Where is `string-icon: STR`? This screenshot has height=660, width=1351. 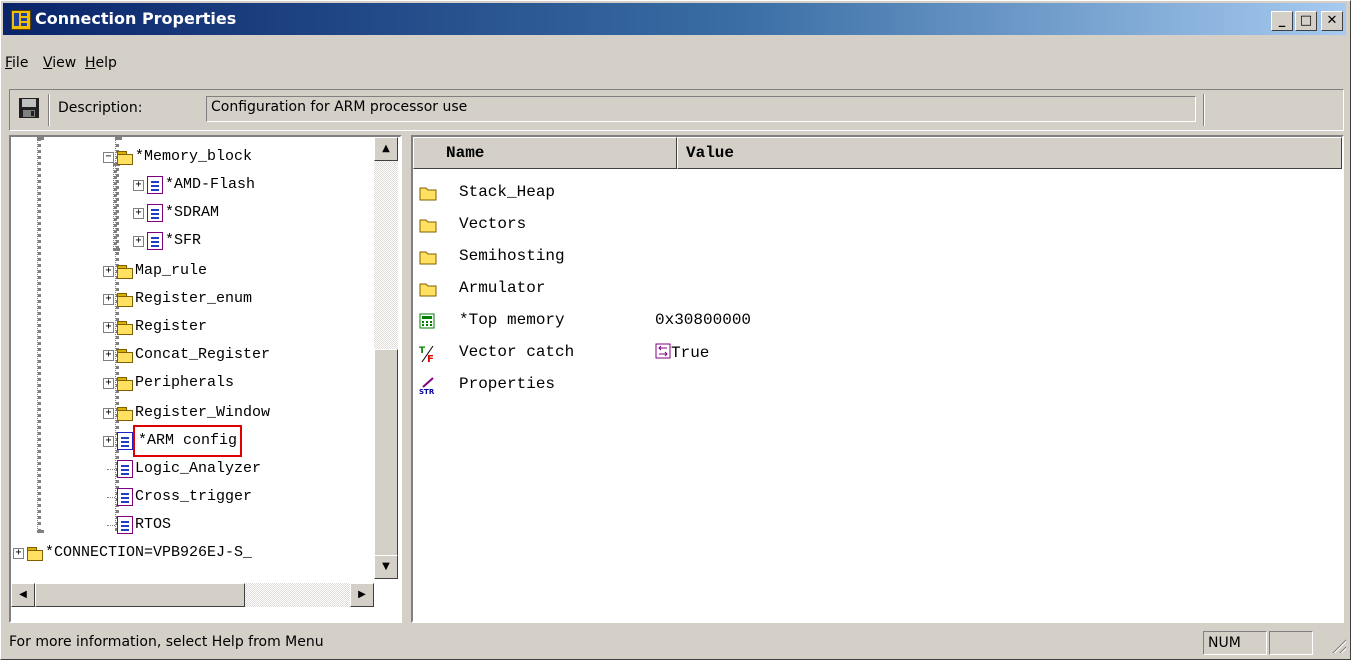 string-icon: STR is located at coordinates (428, 388).